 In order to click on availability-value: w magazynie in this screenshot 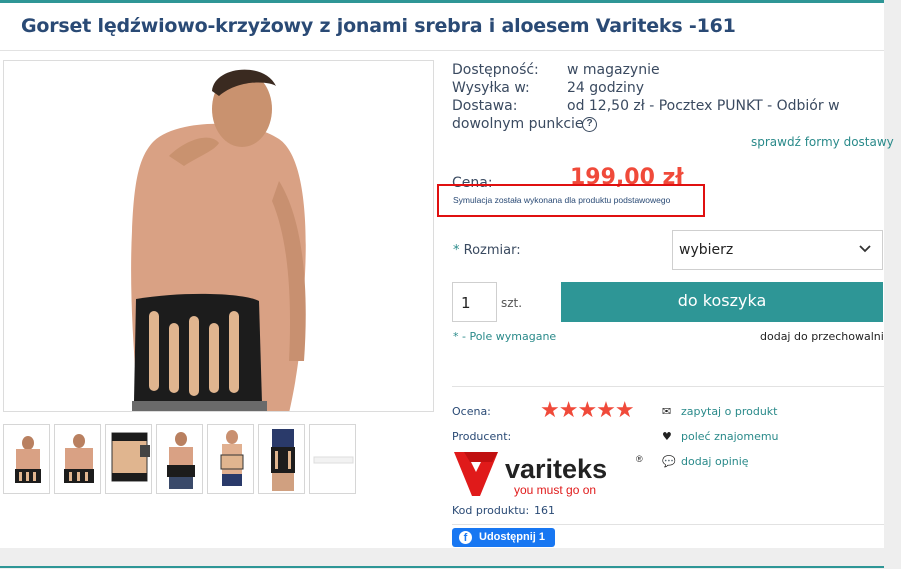, I will do `click(613, 70)`.